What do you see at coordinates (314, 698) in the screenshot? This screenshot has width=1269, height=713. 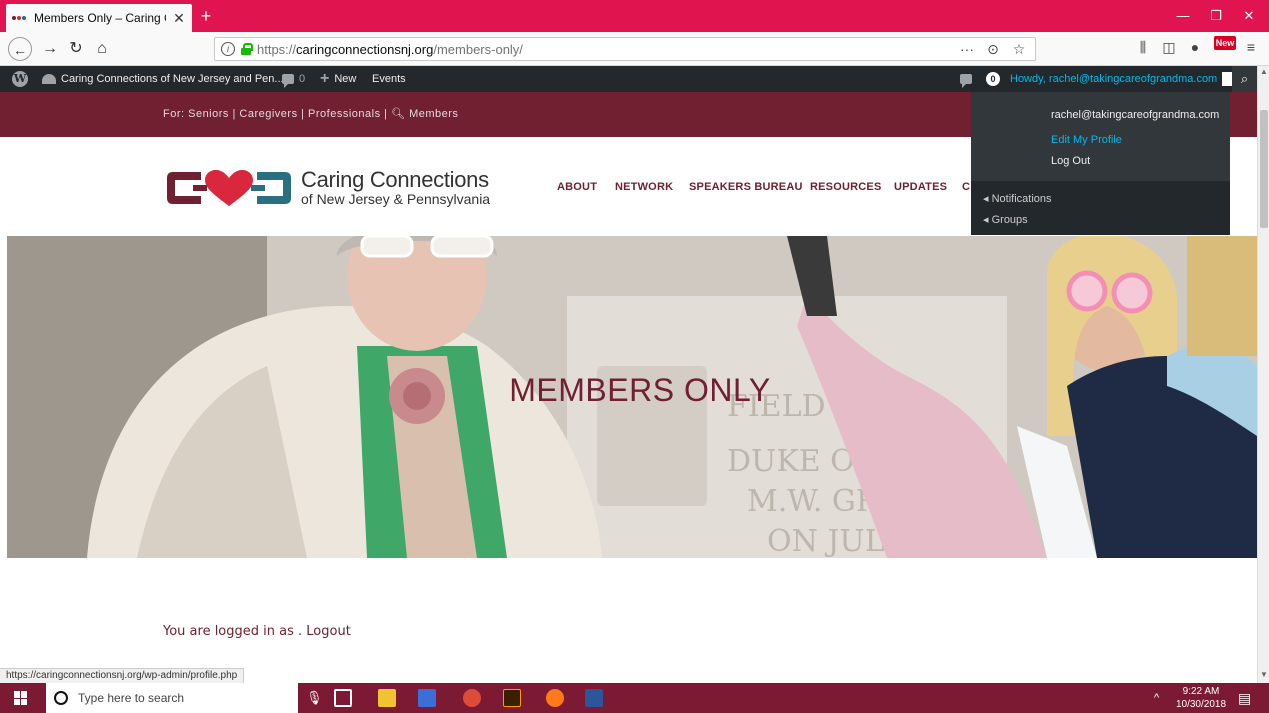 I see `microphone-icon: 🎙︎` at bounding box center [314, 698].